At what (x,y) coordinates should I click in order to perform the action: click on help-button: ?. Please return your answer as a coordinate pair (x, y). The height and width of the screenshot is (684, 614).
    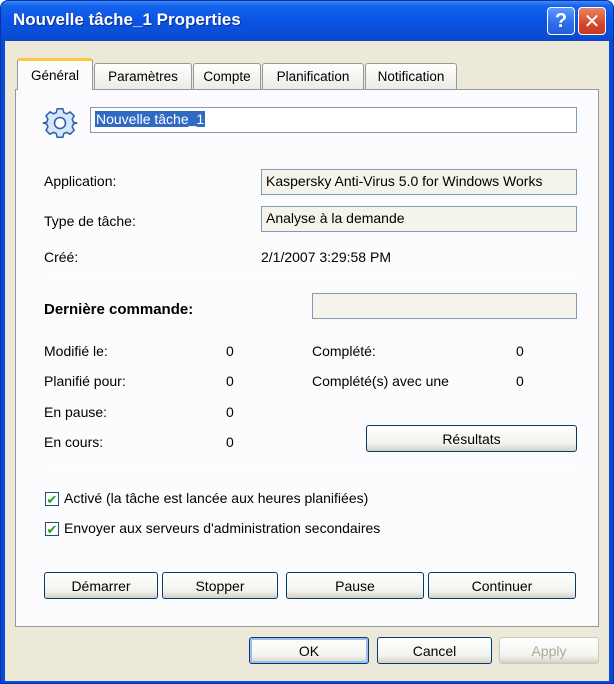
    Looking at the image, I should click on (561, 21).